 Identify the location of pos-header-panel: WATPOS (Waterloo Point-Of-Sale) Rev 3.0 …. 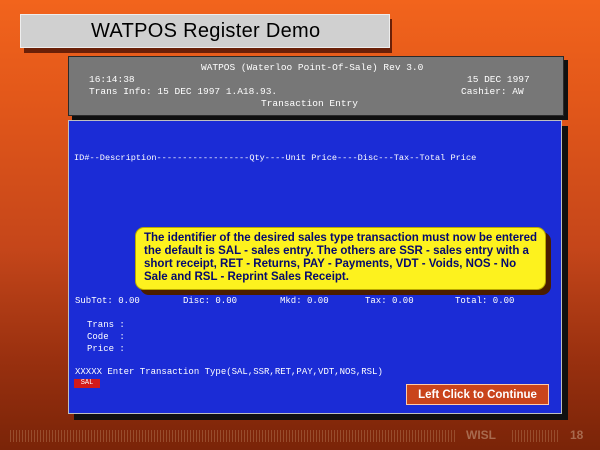
(316, 86).